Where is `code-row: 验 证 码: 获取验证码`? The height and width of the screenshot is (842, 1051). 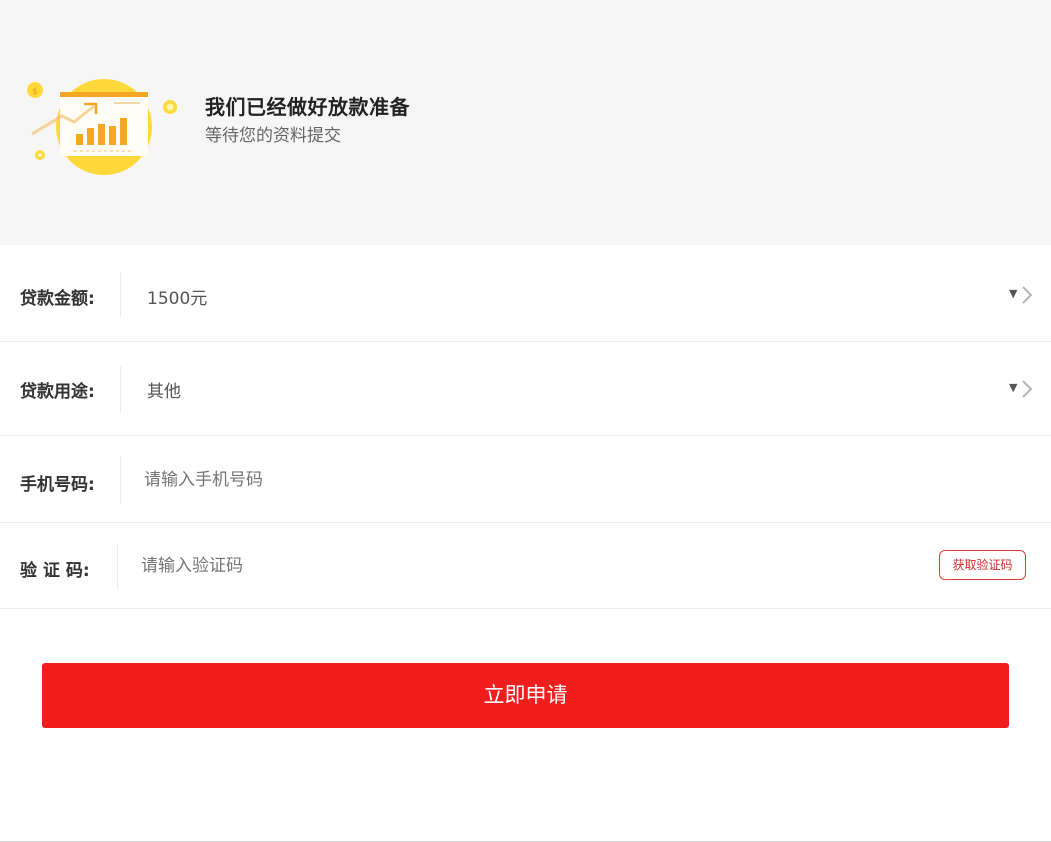 code-row: 验 证 码: 获取验证码 is located at coordinates (525, 566).